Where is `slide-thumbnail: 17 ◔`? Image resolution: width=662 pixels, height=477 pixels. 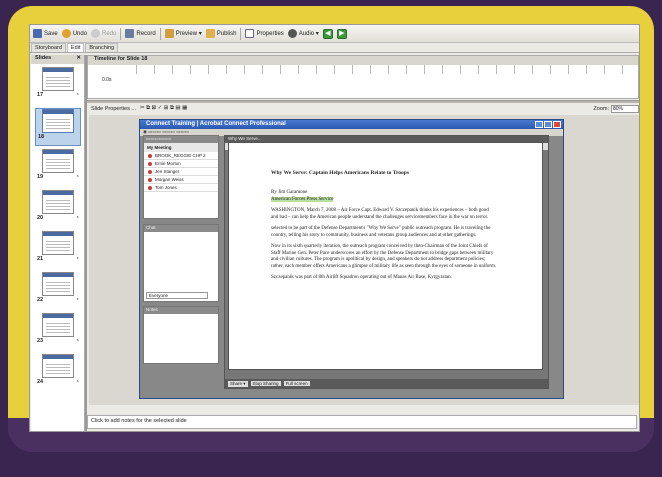 slide-thumbnail: 17 ◔ is located at coordinates (58, 86).